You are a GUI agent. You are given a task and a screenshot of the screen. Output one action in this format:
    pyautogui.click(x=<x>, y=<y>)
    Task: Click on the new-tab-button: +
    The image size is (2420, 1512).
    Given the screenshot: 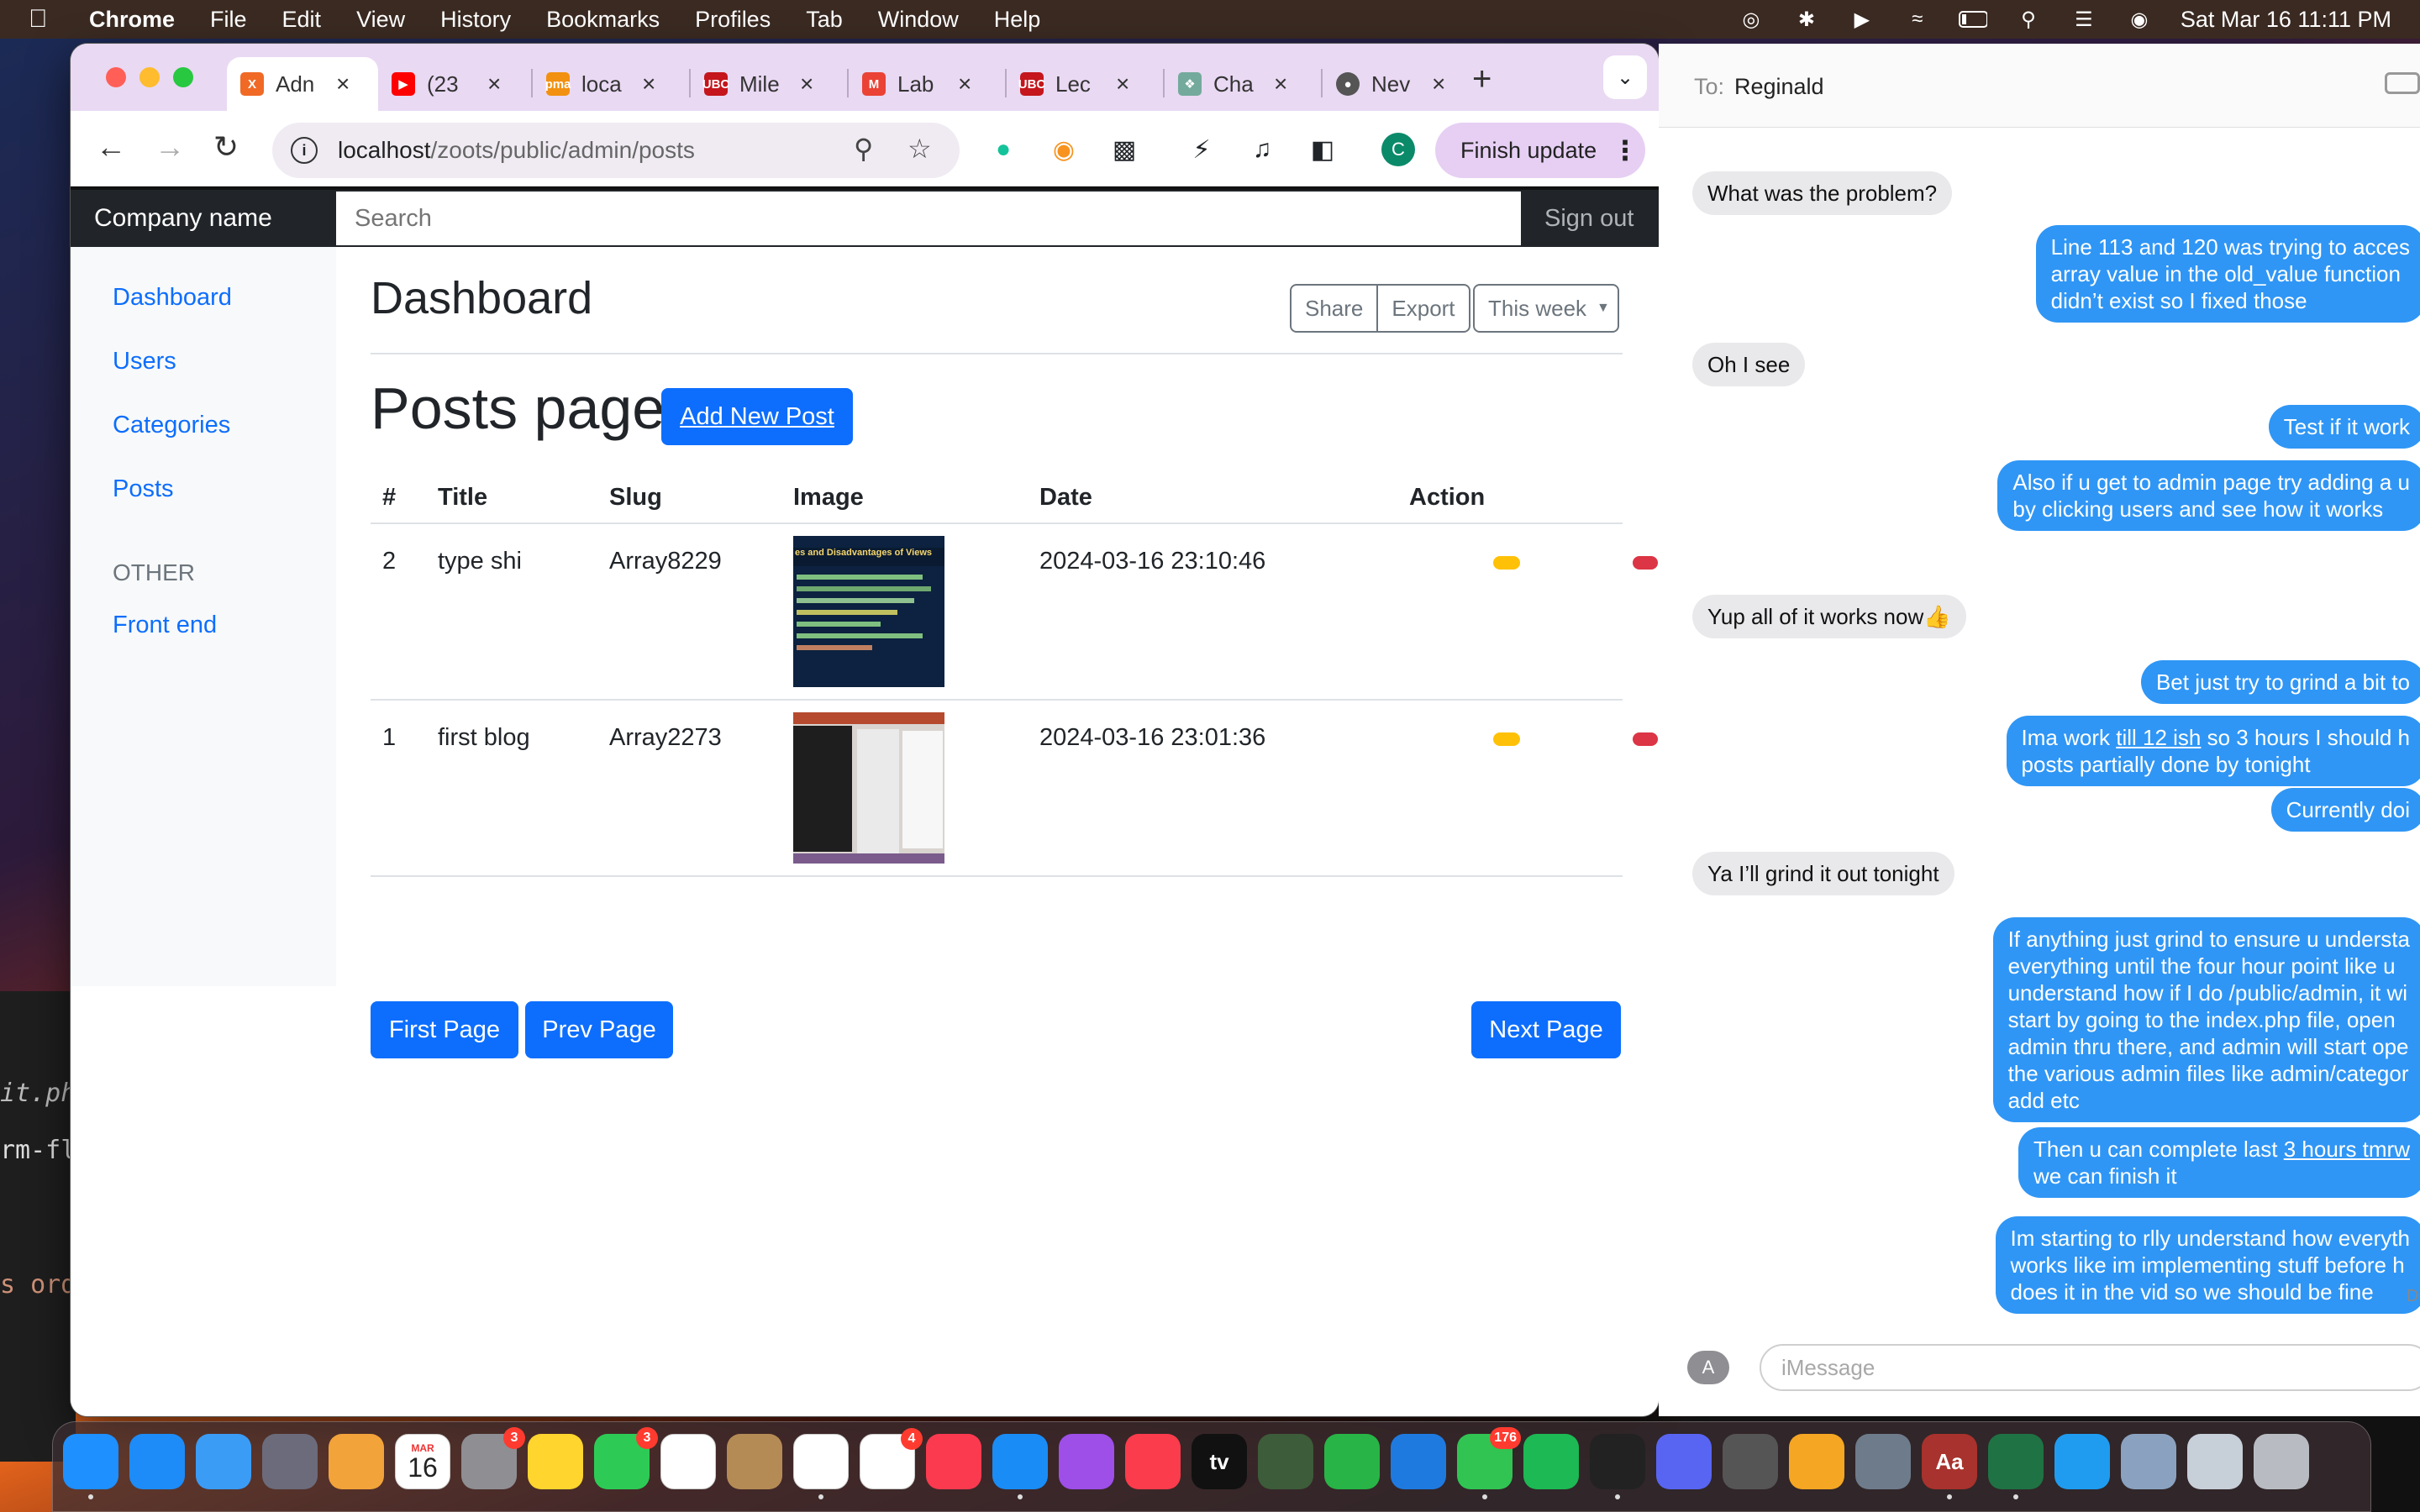 What is the action you would take?
    pyautogui.click(x=1481, y=79)
    